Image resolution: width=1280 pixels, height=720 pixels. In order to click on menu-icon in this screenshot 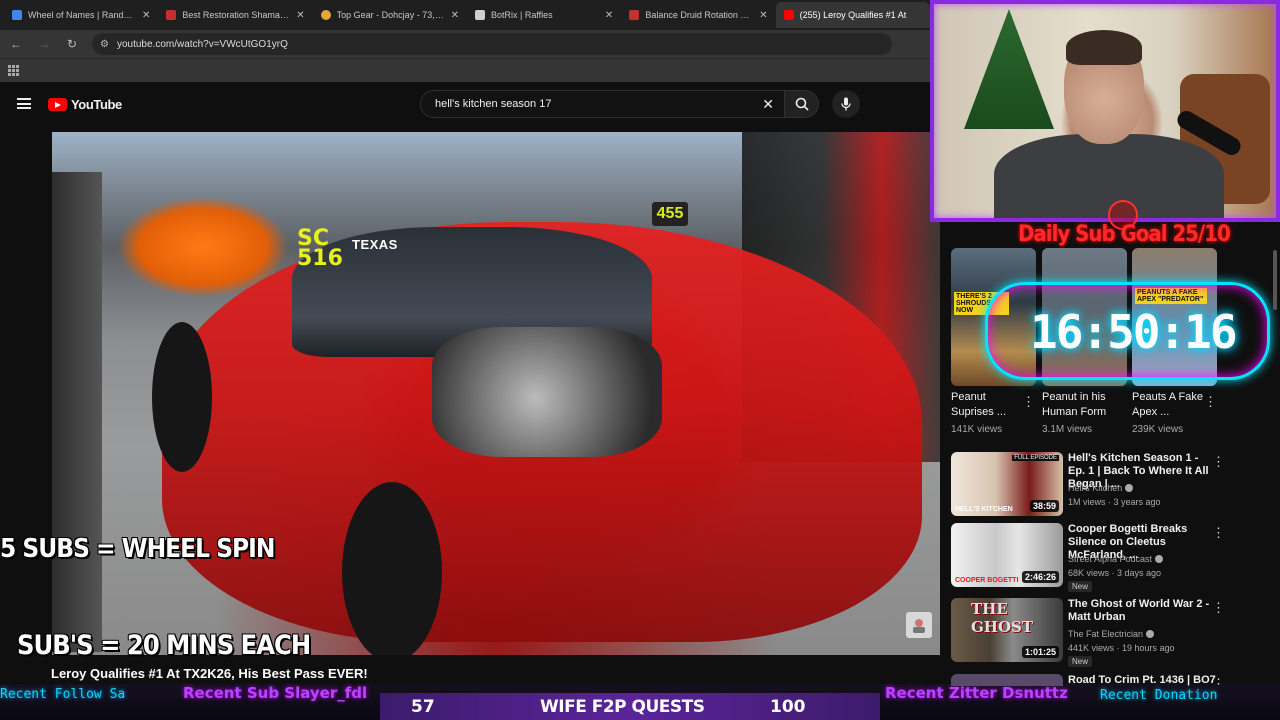, I will do `click(24, 103)`.